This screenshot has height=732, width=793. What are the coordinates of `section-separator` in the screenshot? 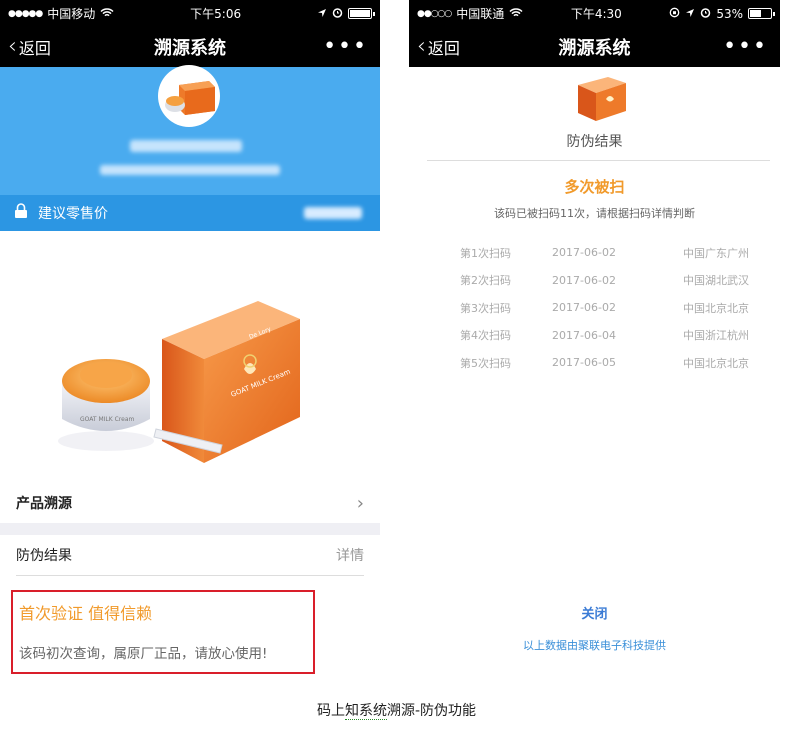 It's located at (190, 529).